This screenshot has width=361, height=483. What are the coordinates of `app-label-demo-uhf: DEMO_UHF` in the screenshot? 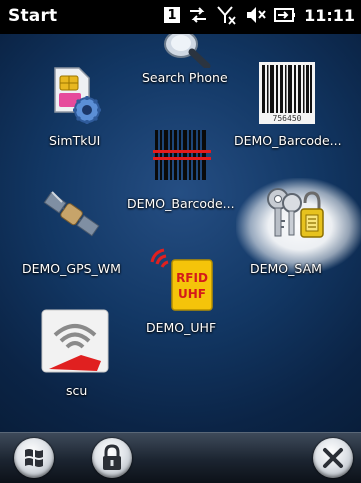 It's located at (181, 327).